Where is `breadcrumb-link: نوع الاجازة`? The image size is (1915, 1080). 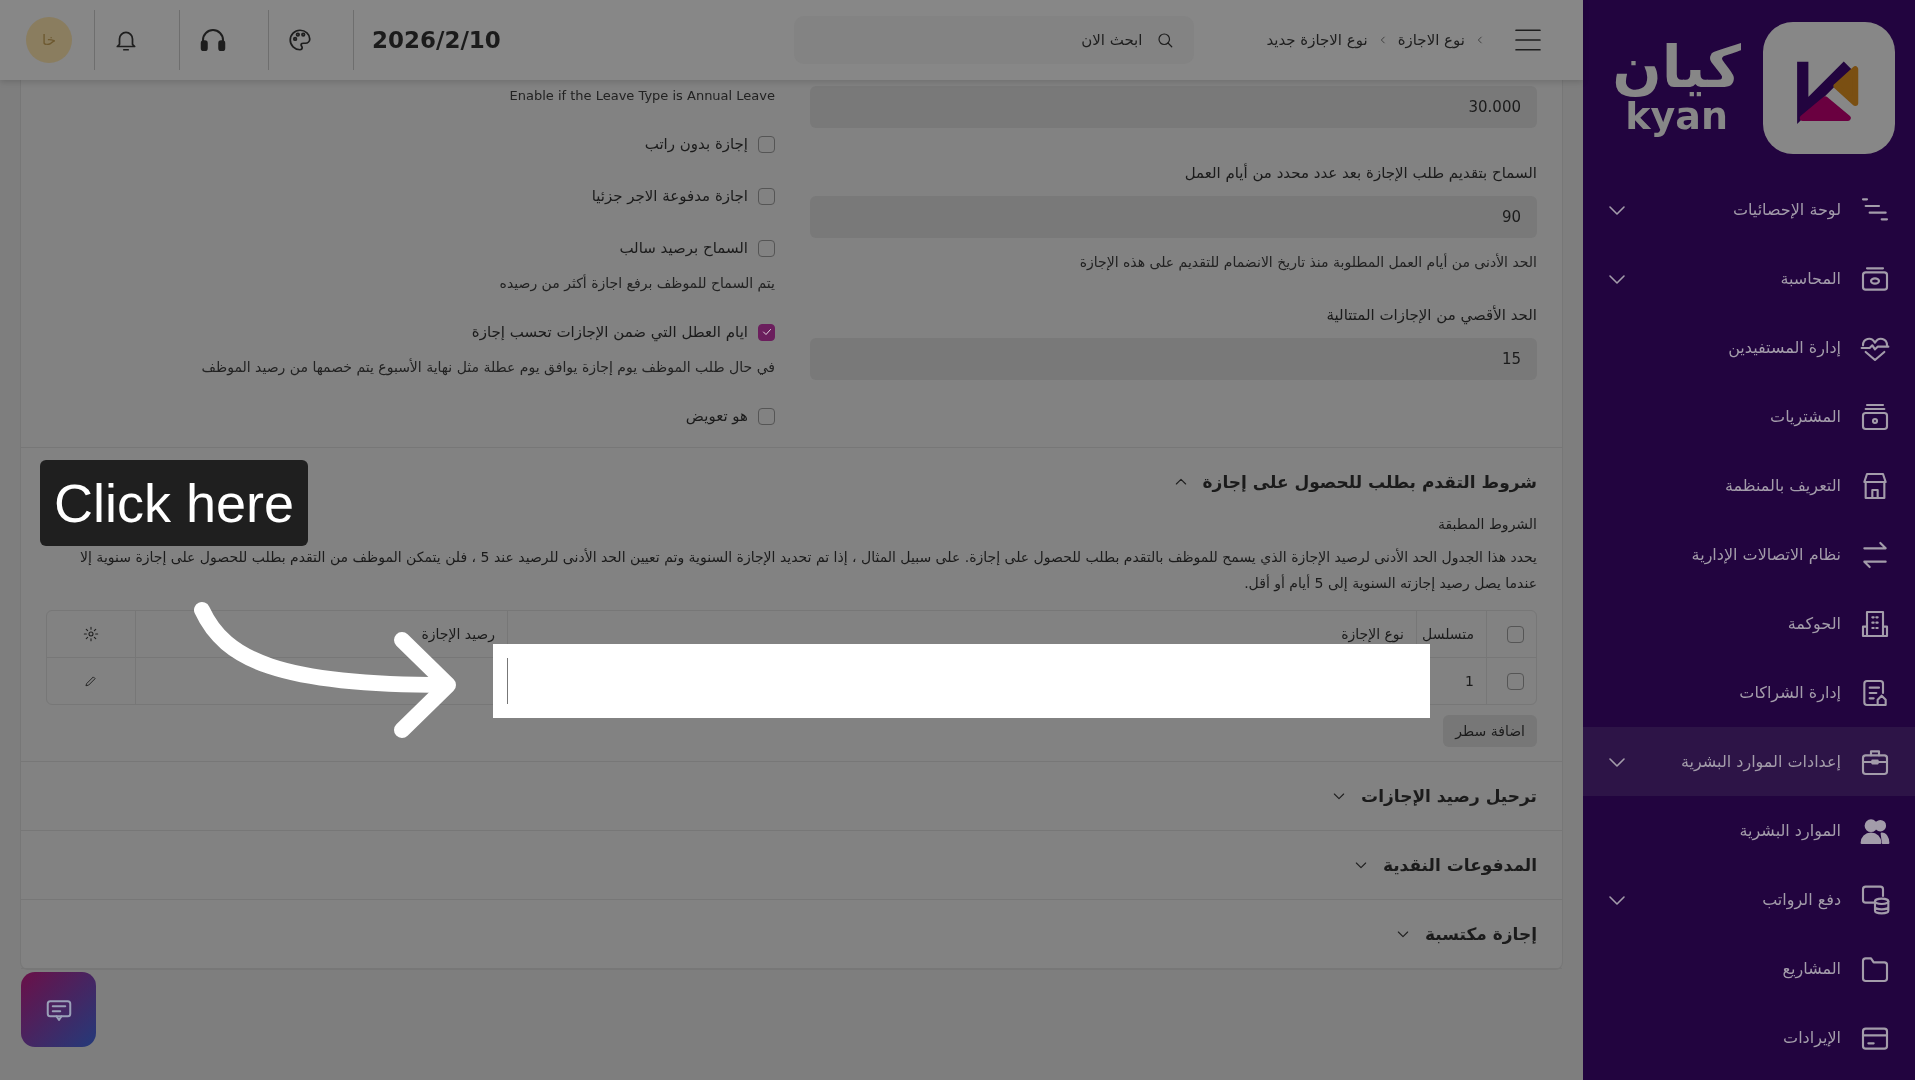 breadcrumb-link: نوع الاجازة is located at coordinates (1431, 40).